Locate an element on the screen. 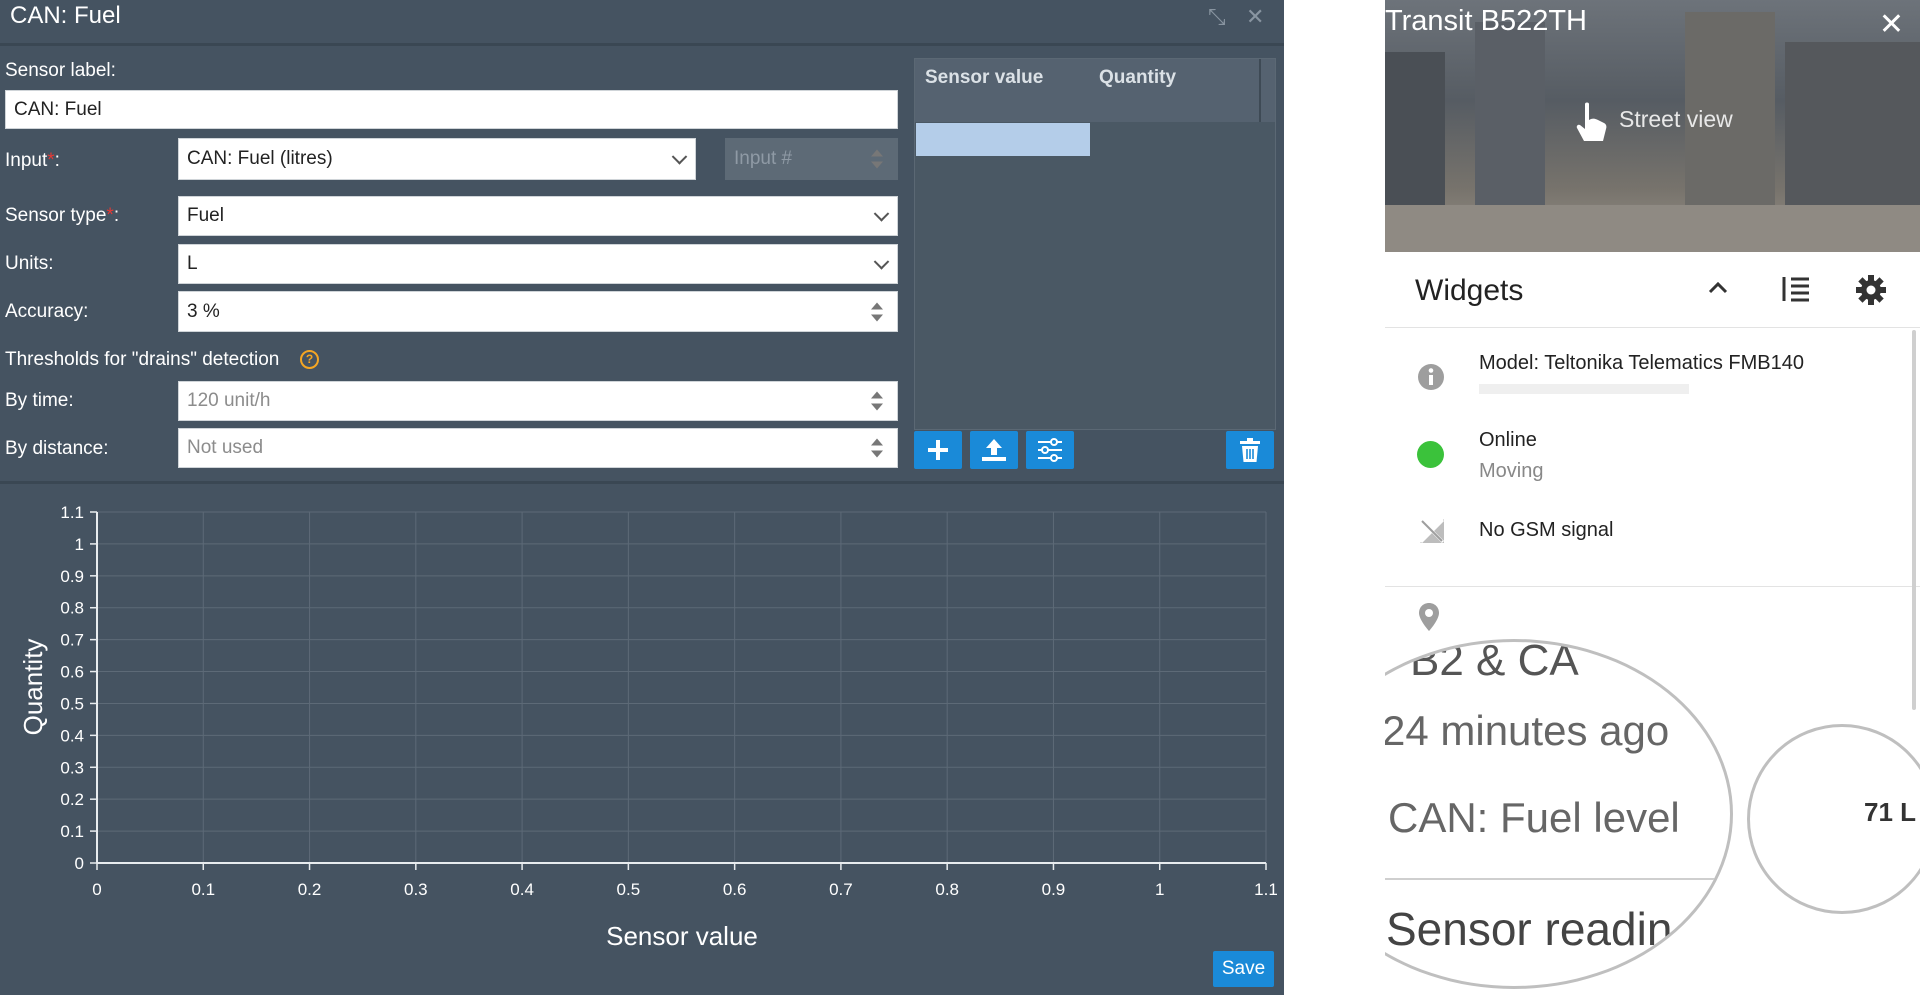 This screenshot has width=1920, height=995. zoom-text: B2 & CA is located at coordinates (1494, 662).